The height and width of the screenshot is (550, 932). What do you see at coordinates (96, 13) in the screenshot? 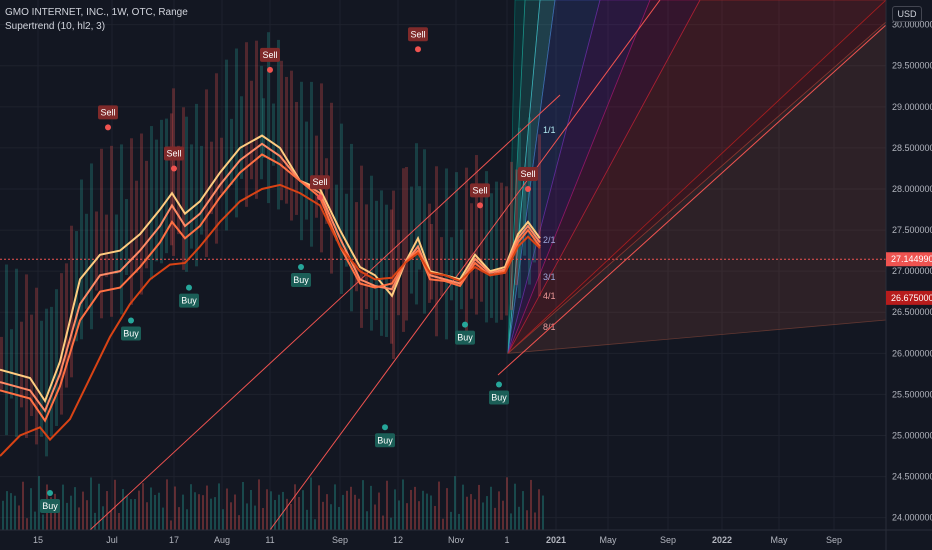
I see `symbol-title: GMO INTERNET, INC., 1W, OTC, Range` at bounding box center [96, 13].